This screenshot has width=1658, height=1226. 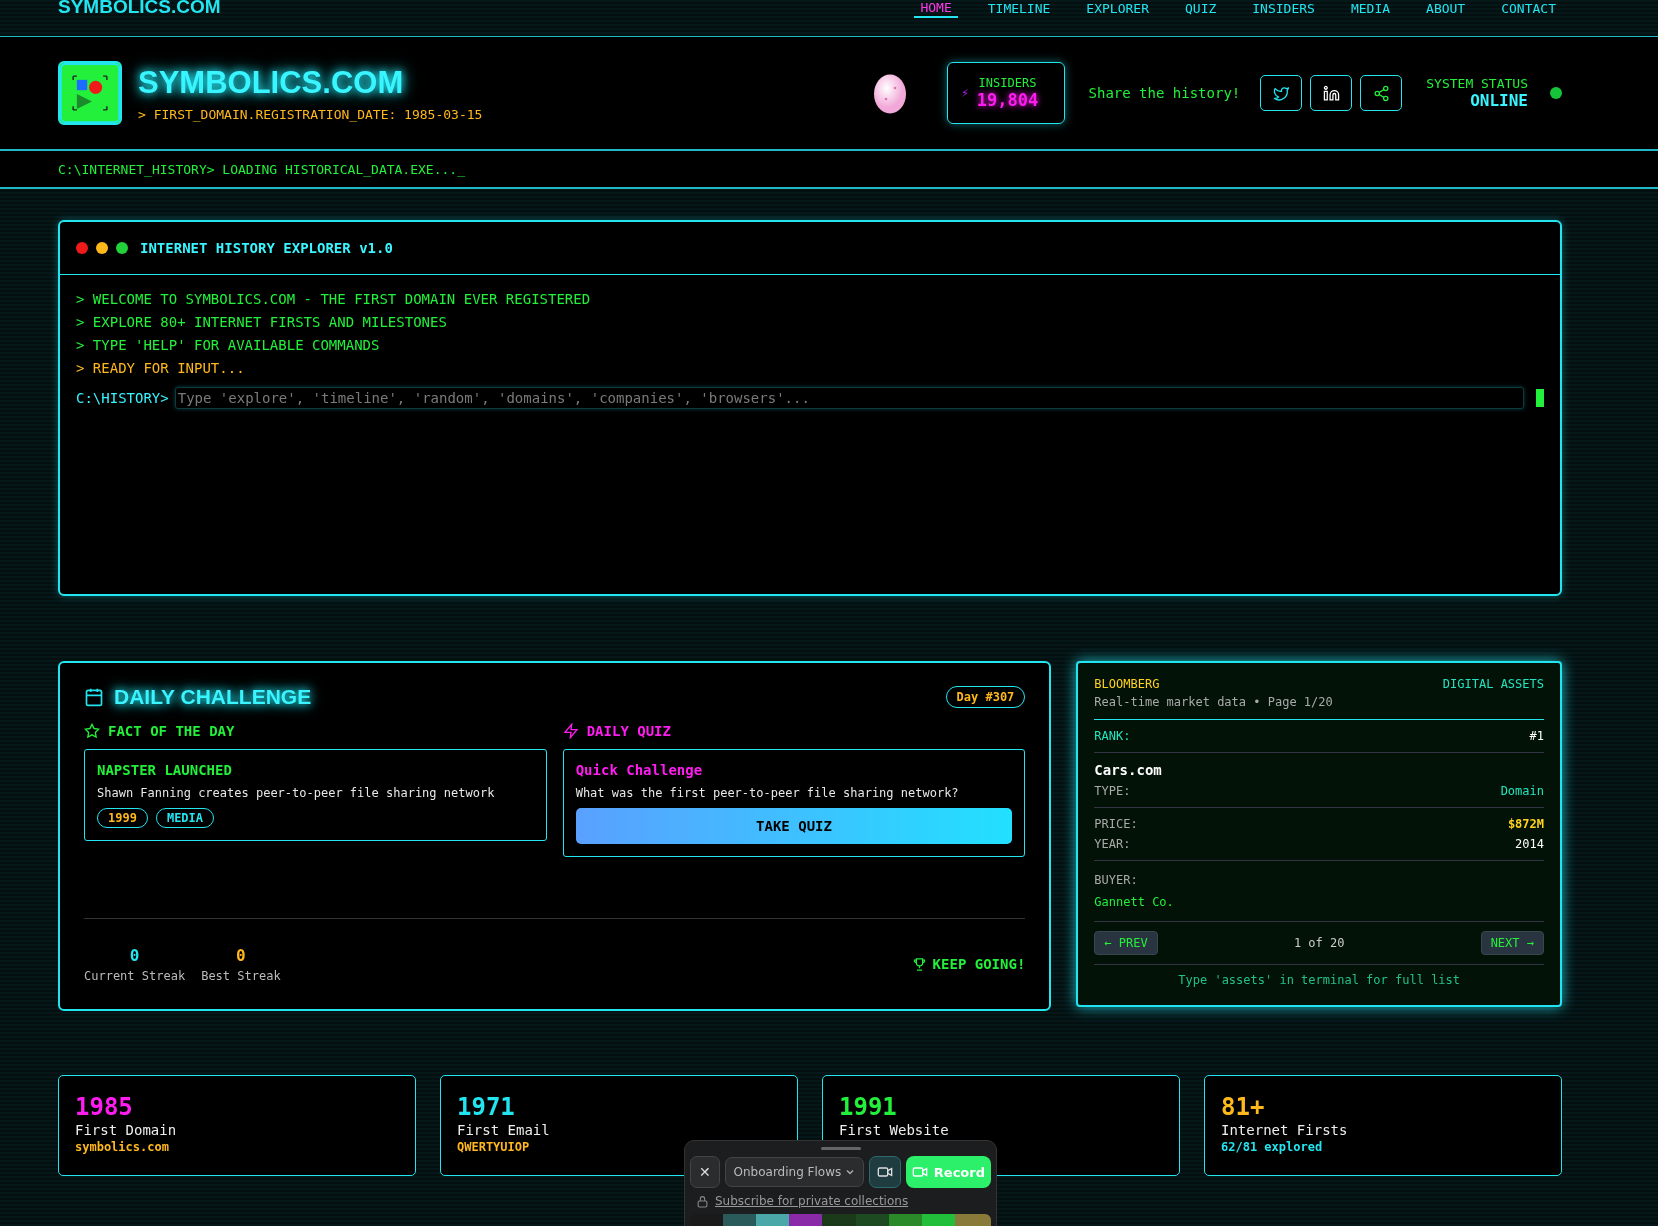 I want to click on quiz-title: Quick Challenge, so click(x=639, y=770).